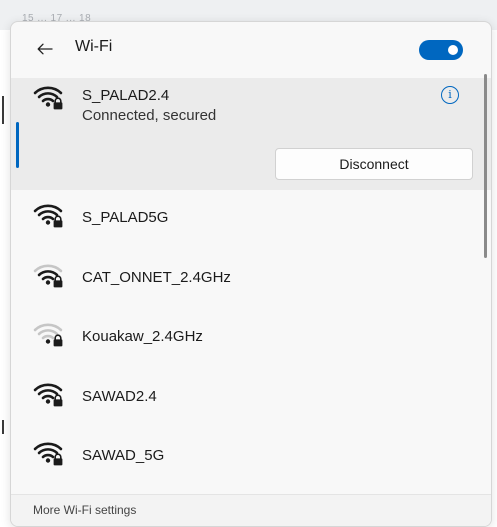 The height and width of the screenshot is (527, 497). What do you see at coordinates (17, 145) in the screenshot?
I see `selection-indicator` at bounding box center [17, 145].